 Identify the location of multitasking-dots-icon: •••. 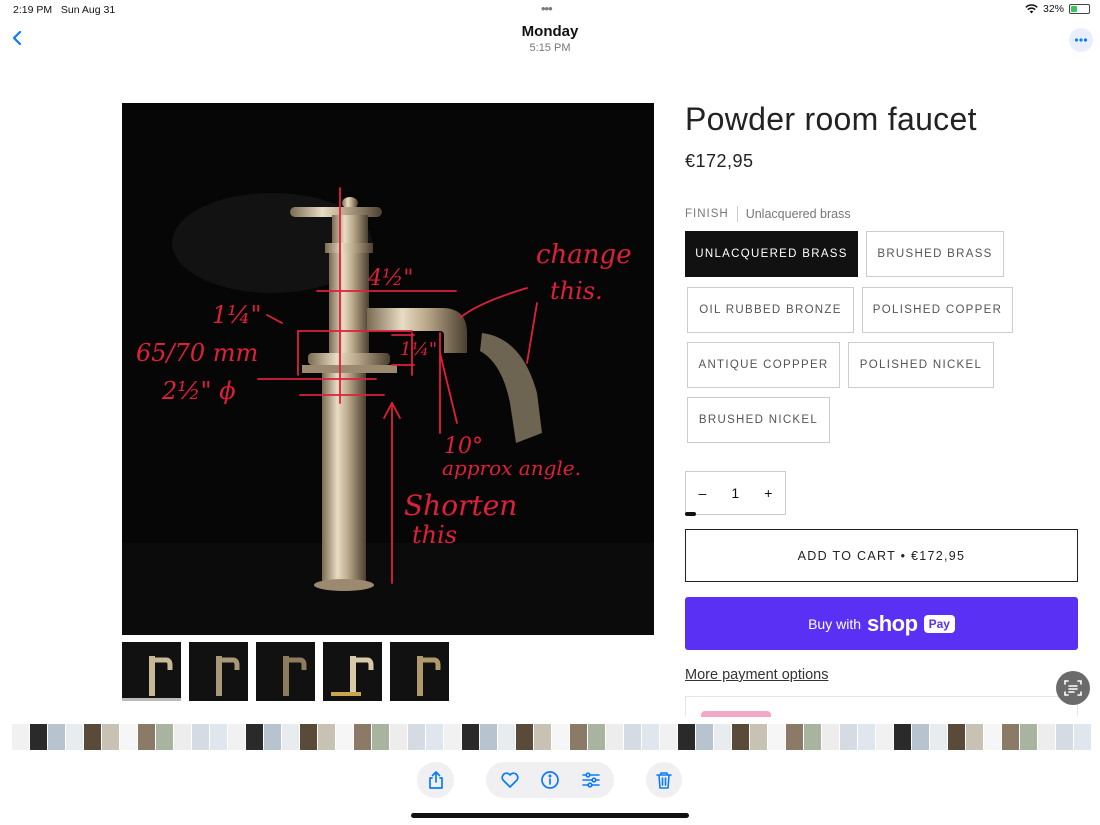
(547, 8).